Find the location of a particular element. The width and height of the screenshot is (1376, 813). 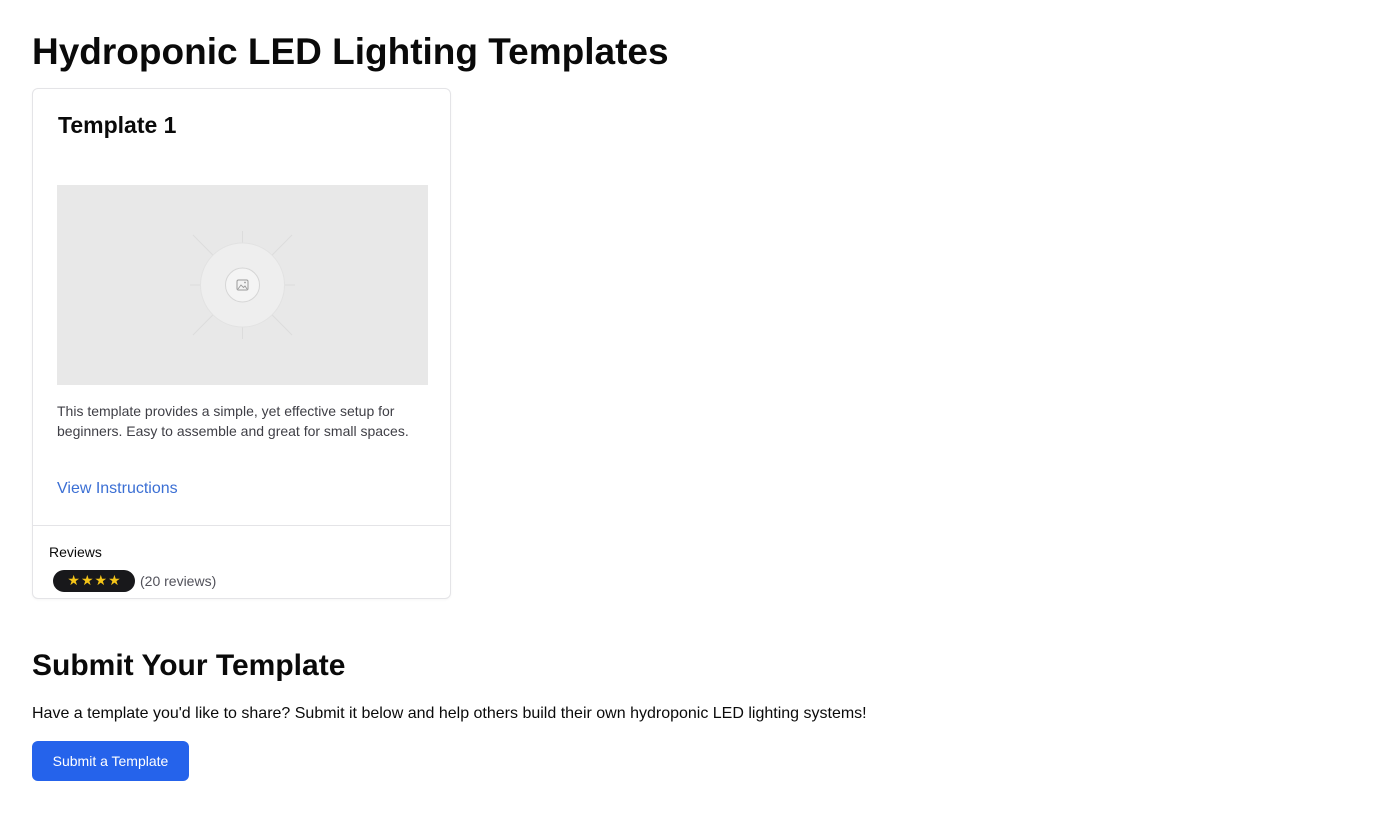

view-instructions-link: View Instructions is located at coordinates (117, 489).